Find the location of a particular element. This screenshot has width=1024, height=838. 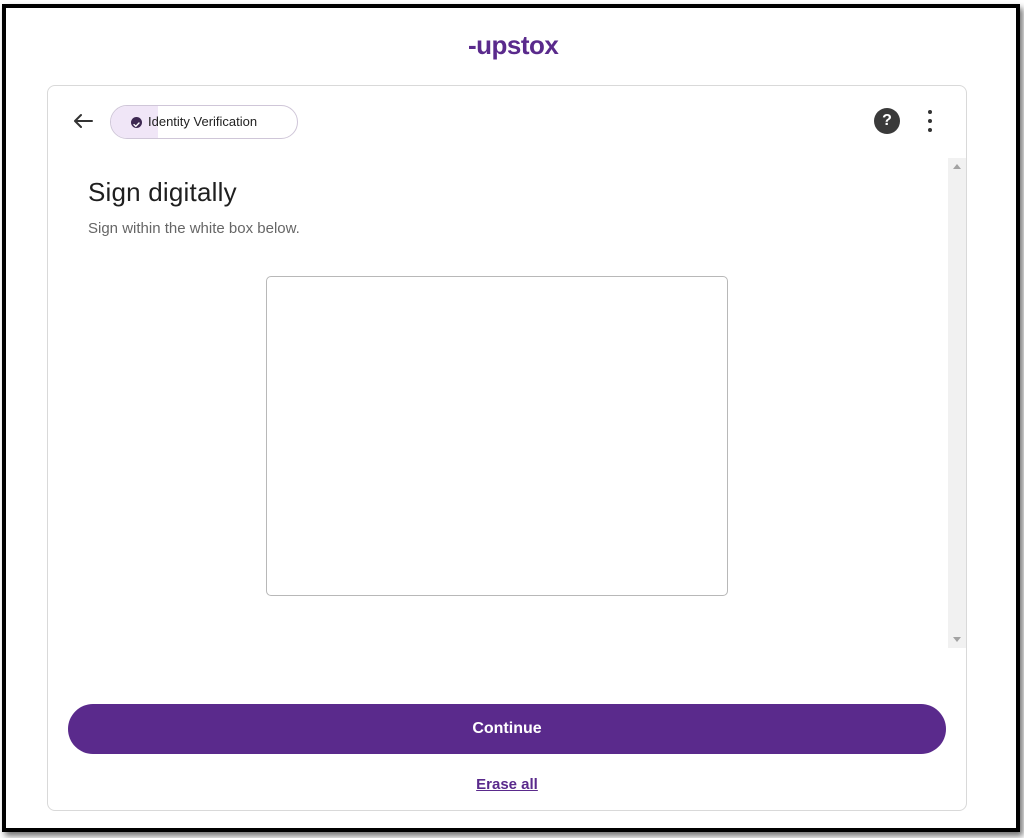

vertical-scrollbar is located at coordinates (957, 403).